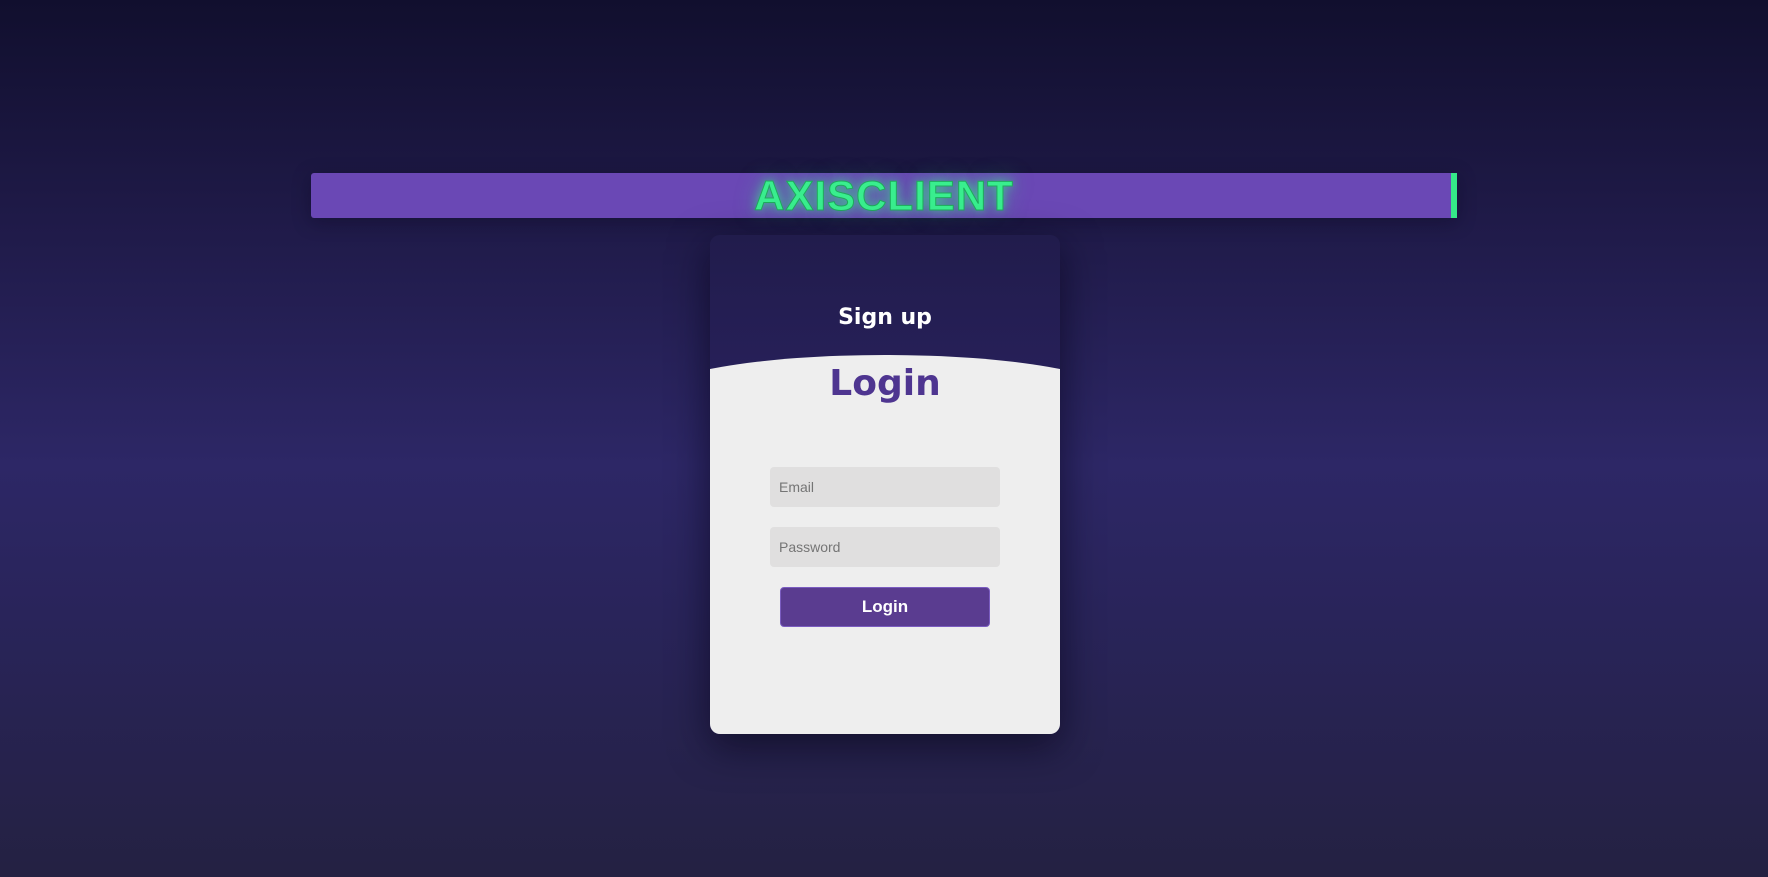  I want to click on email-field, so click(885, 487).